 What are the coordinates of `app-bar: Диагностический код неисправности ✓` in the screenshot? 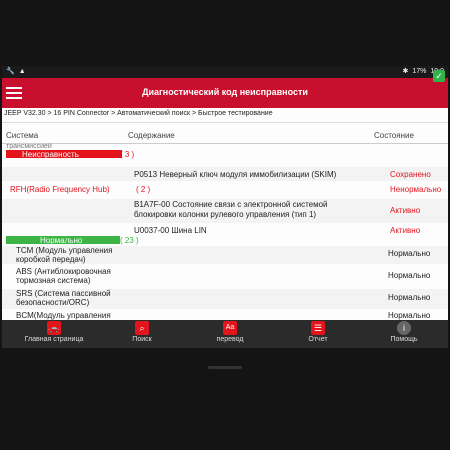 It's located at (225, 89).